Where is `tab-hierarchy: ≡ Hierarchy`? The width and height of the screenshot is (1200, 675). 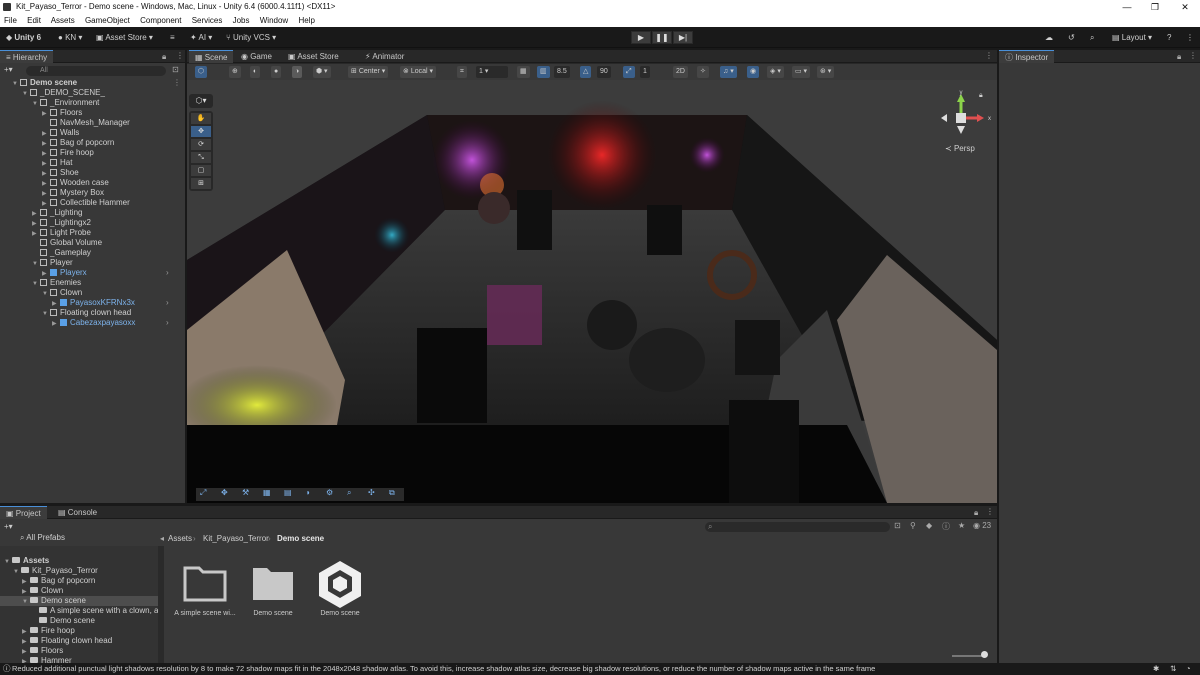 tab-hierarchy: ≡ Hierarchy is located at coordinates (27, 56).